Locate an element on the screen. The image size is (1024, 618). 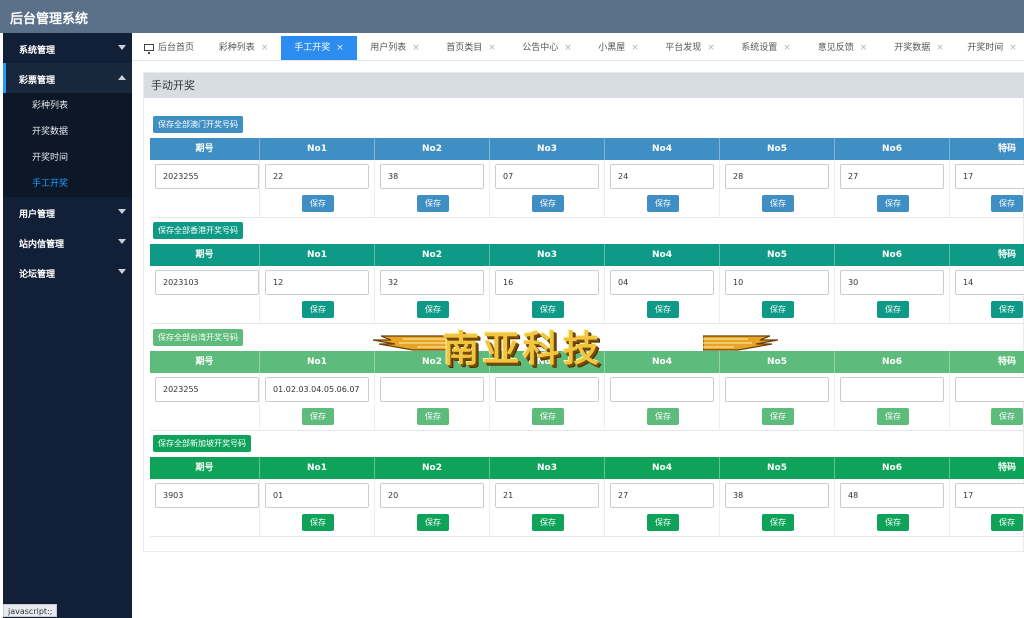
period-input: 2023103 is located at coordinates (207, 282).